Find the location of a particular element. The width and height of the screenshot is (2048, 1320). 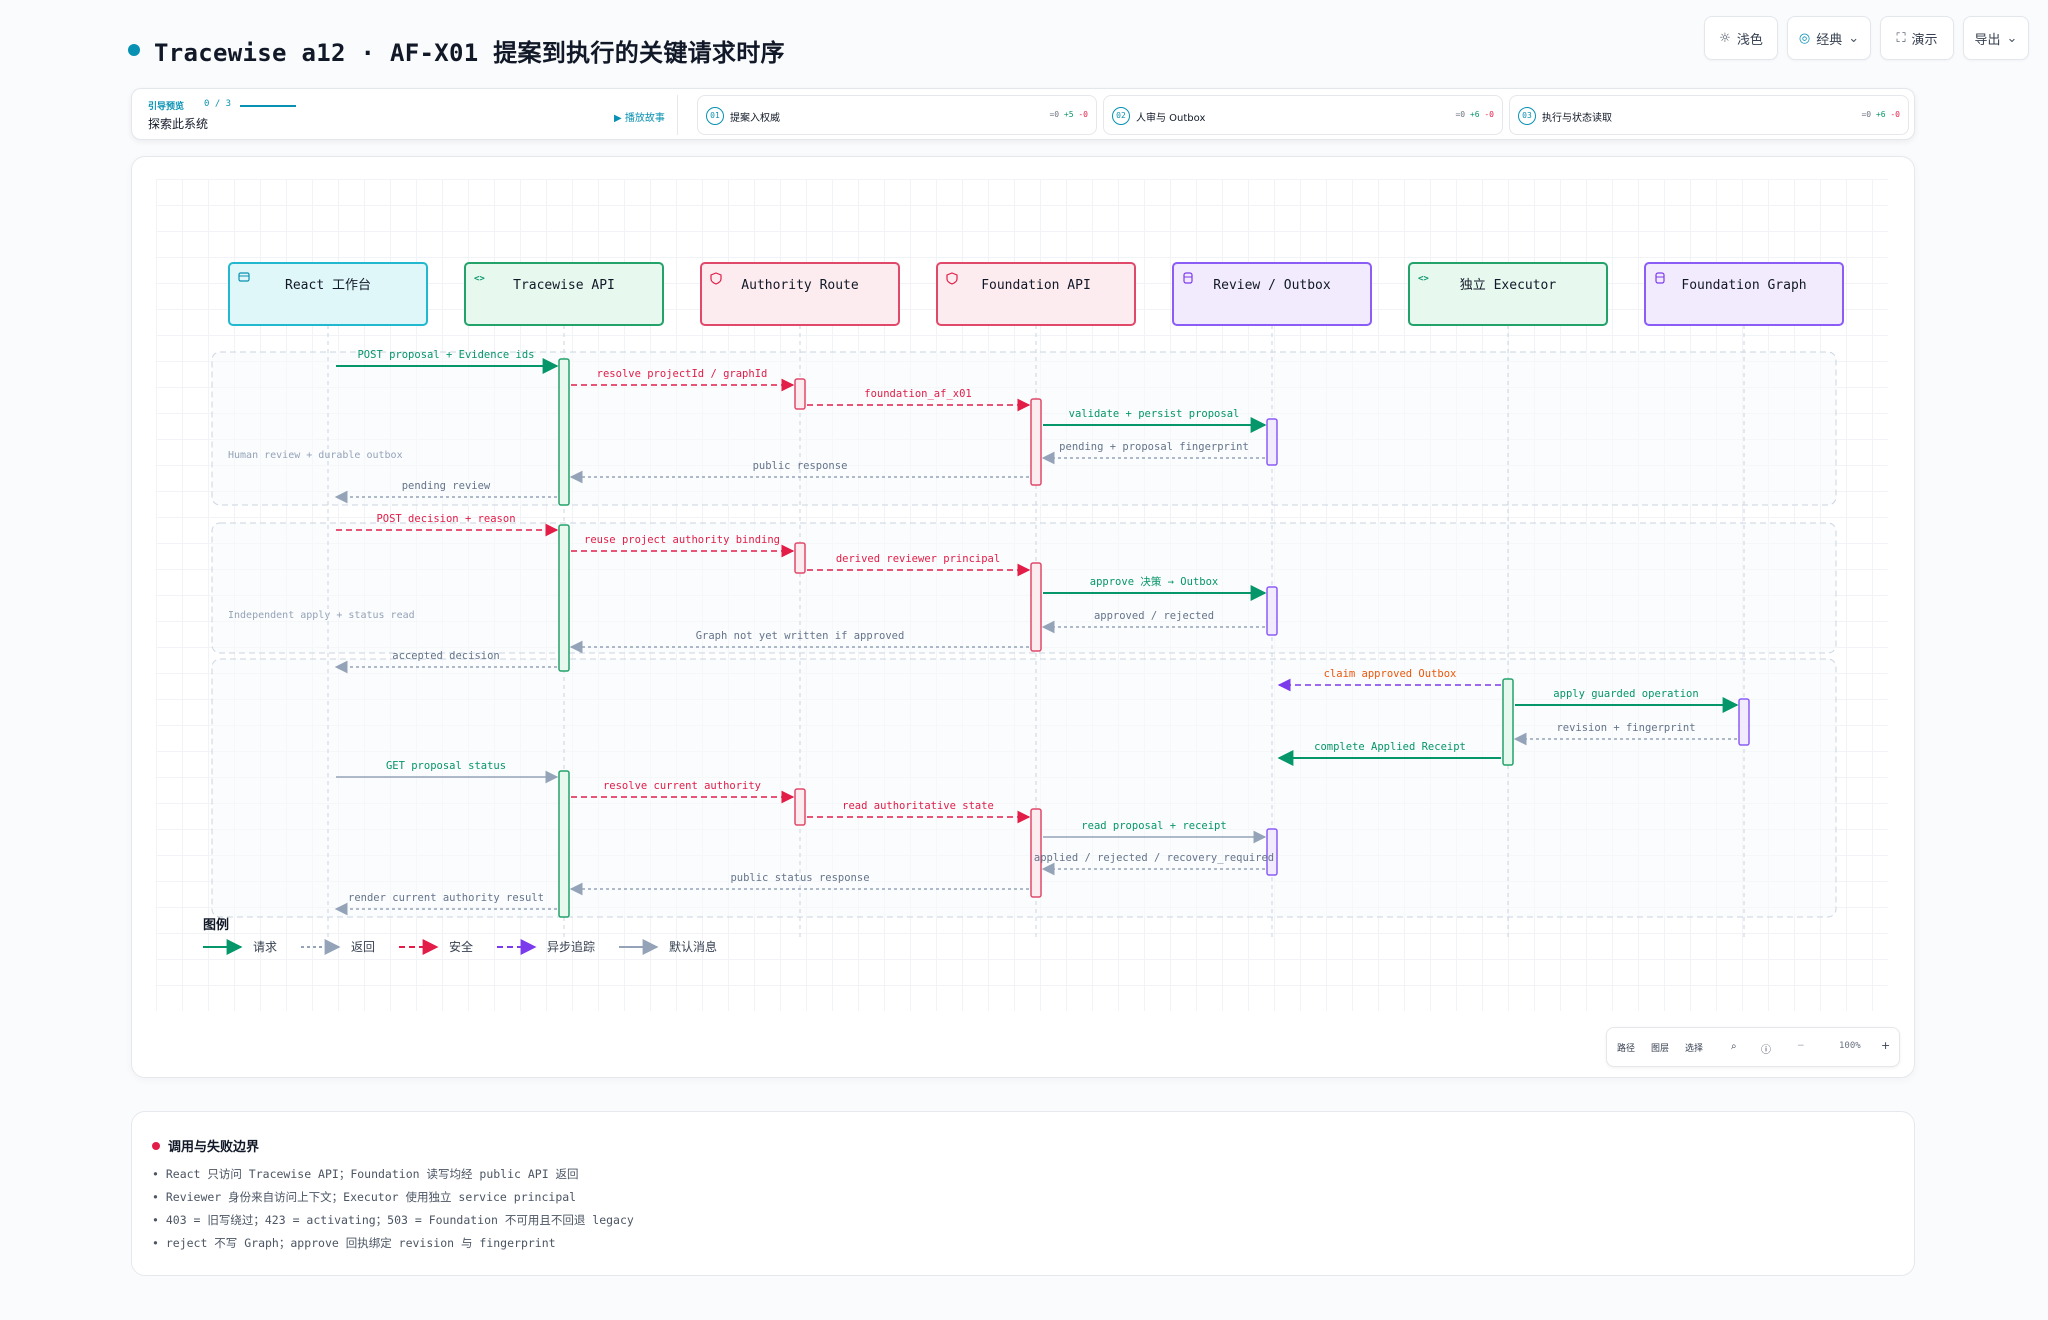

select-button: 选择 is located at coordinates (1694, 1047).